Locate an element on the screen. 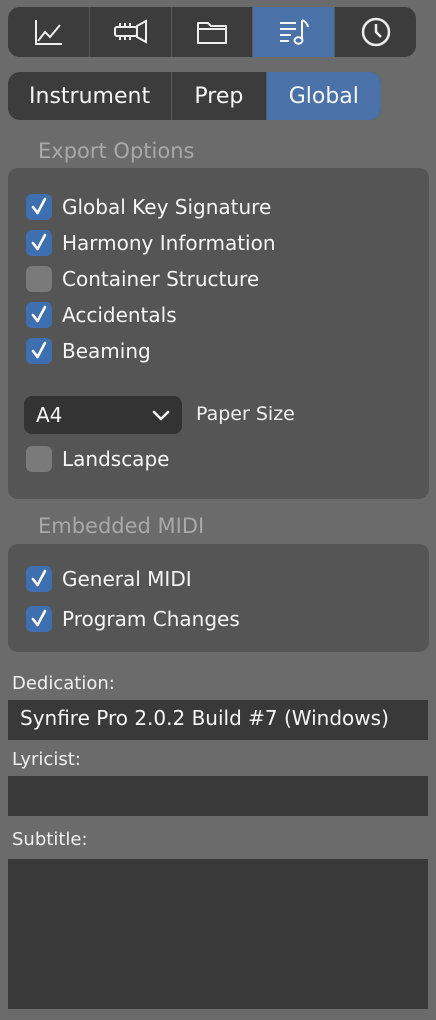 The height and width of the screenshot is (1020, 436). container-structure-row: Container Structure is located at coordinates (142, 279).